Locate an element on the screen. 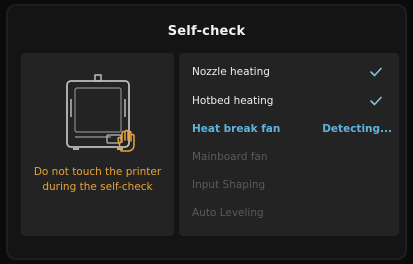  check-item-label: Input Shaping is located at coordinates (229, 185).